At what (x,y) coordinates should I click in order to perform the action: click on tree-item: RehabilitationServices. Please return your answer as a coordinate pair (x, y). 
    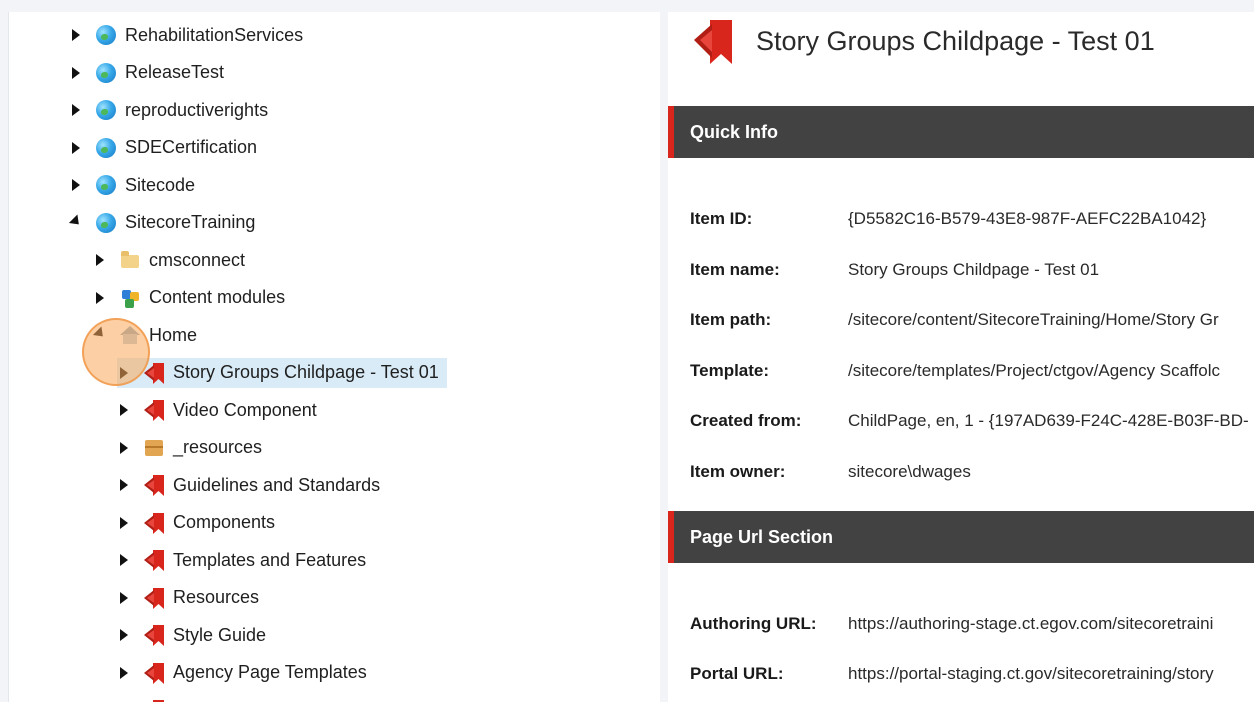
    Looking at the image, I should click on (186, 35).